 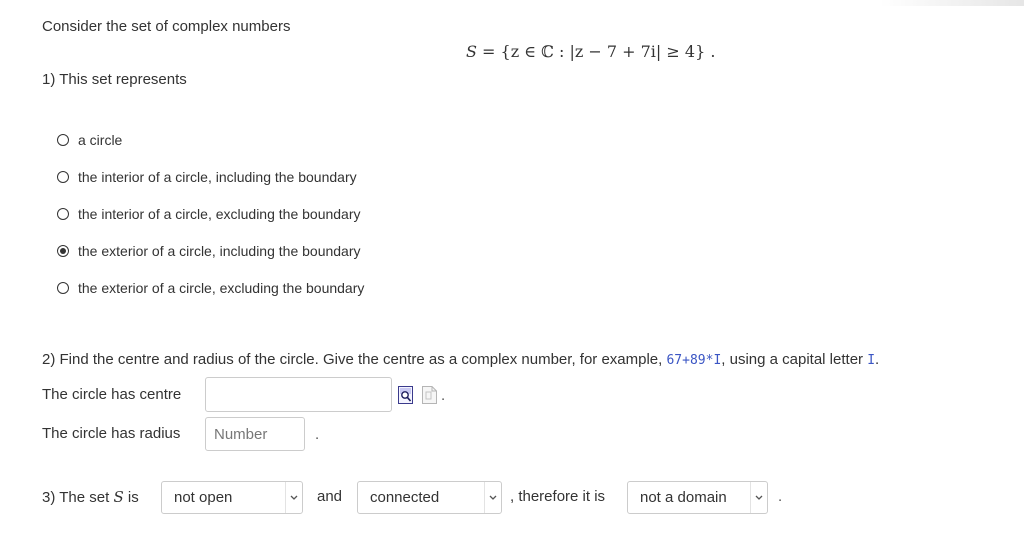 I want to click on openness-select: not open, so click(x=232, y=497).